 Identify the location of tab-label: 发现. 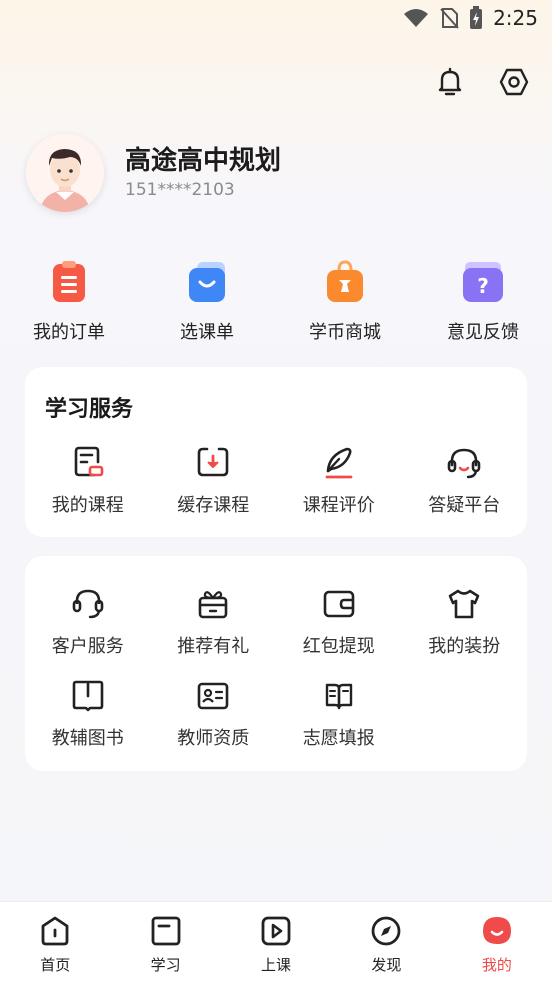
(386, 965).